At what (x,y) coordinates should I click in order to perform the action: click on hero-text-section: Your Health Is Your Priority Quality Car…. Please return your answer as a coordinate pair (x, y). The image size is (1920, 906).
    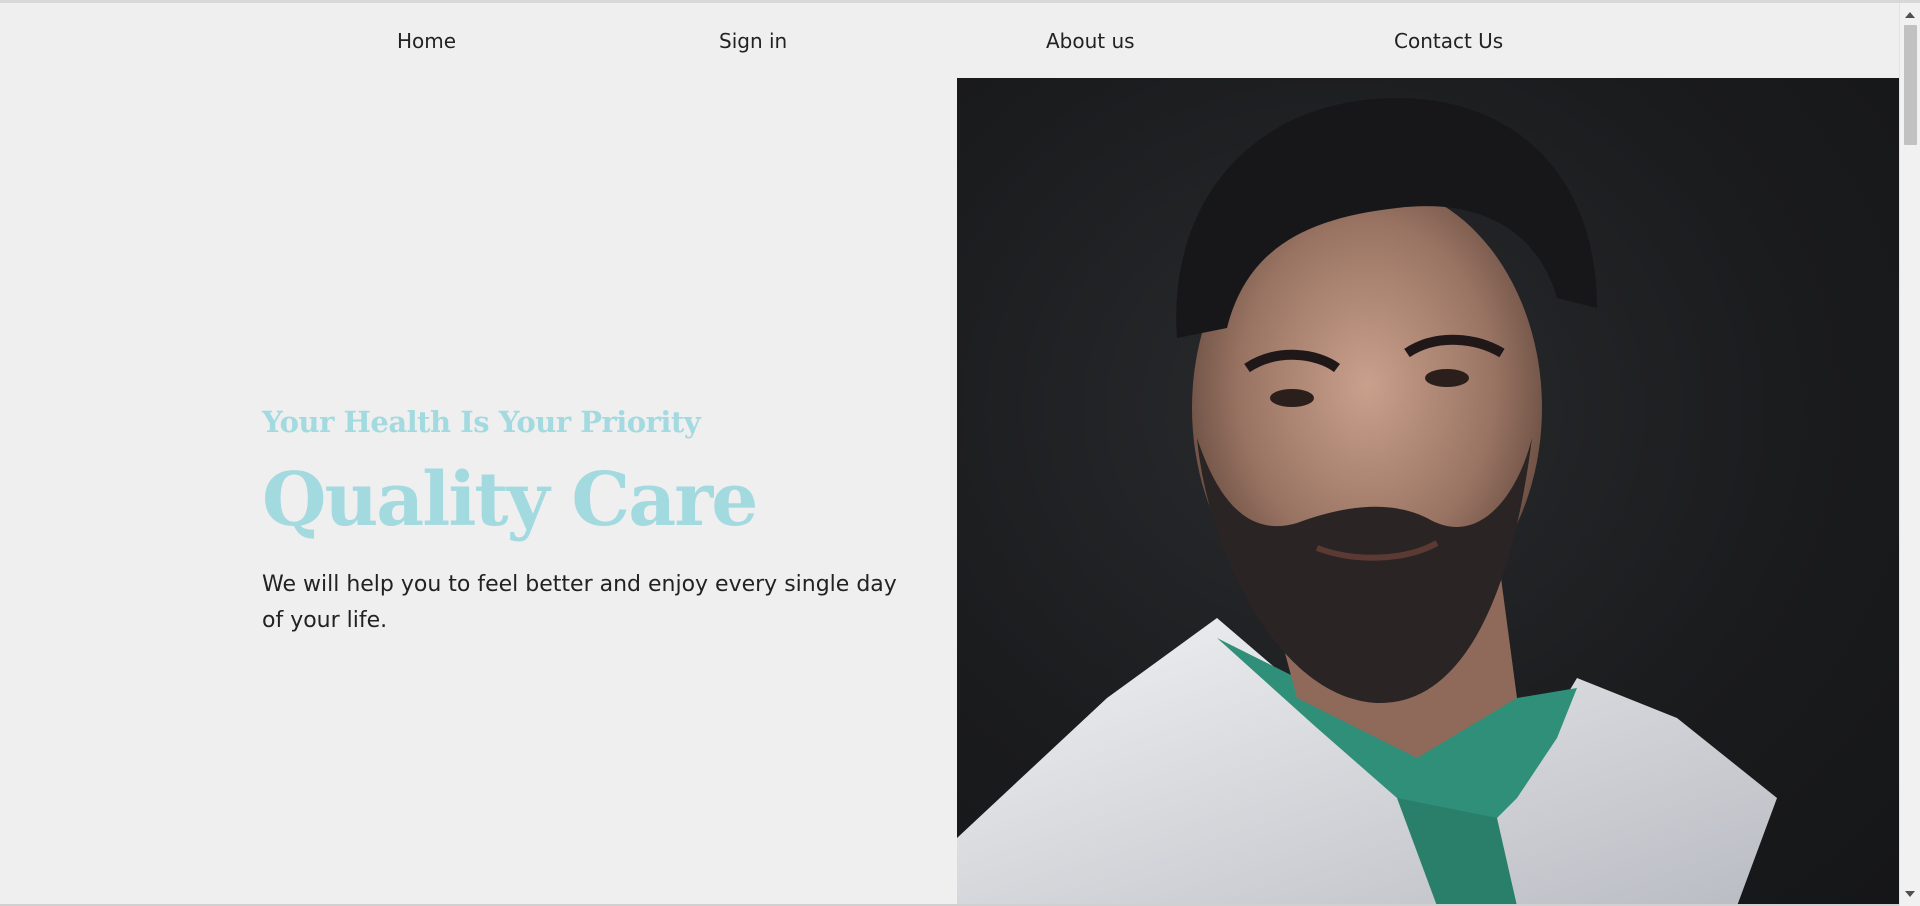
    Looking at the image, I should click on (592, 522).